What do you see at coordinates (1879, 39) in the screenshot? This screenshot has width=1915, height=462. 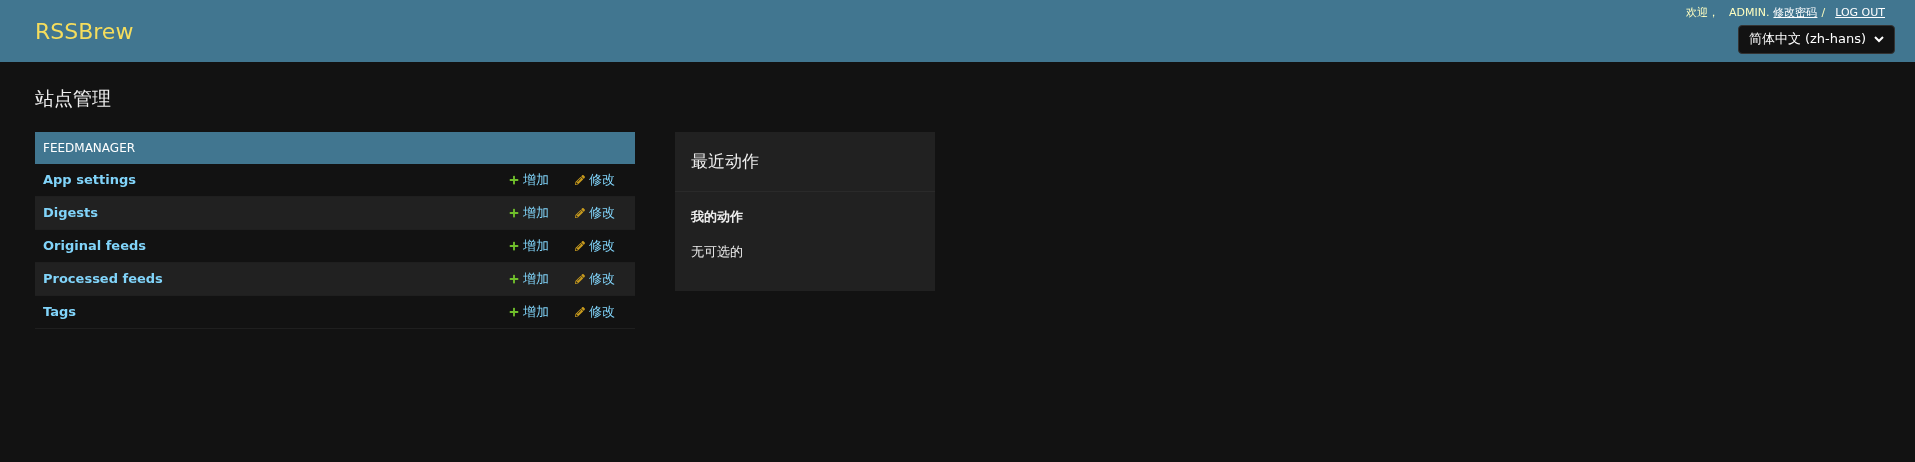 I see `chevron-down-icon` at bounding box center [1879, 39].